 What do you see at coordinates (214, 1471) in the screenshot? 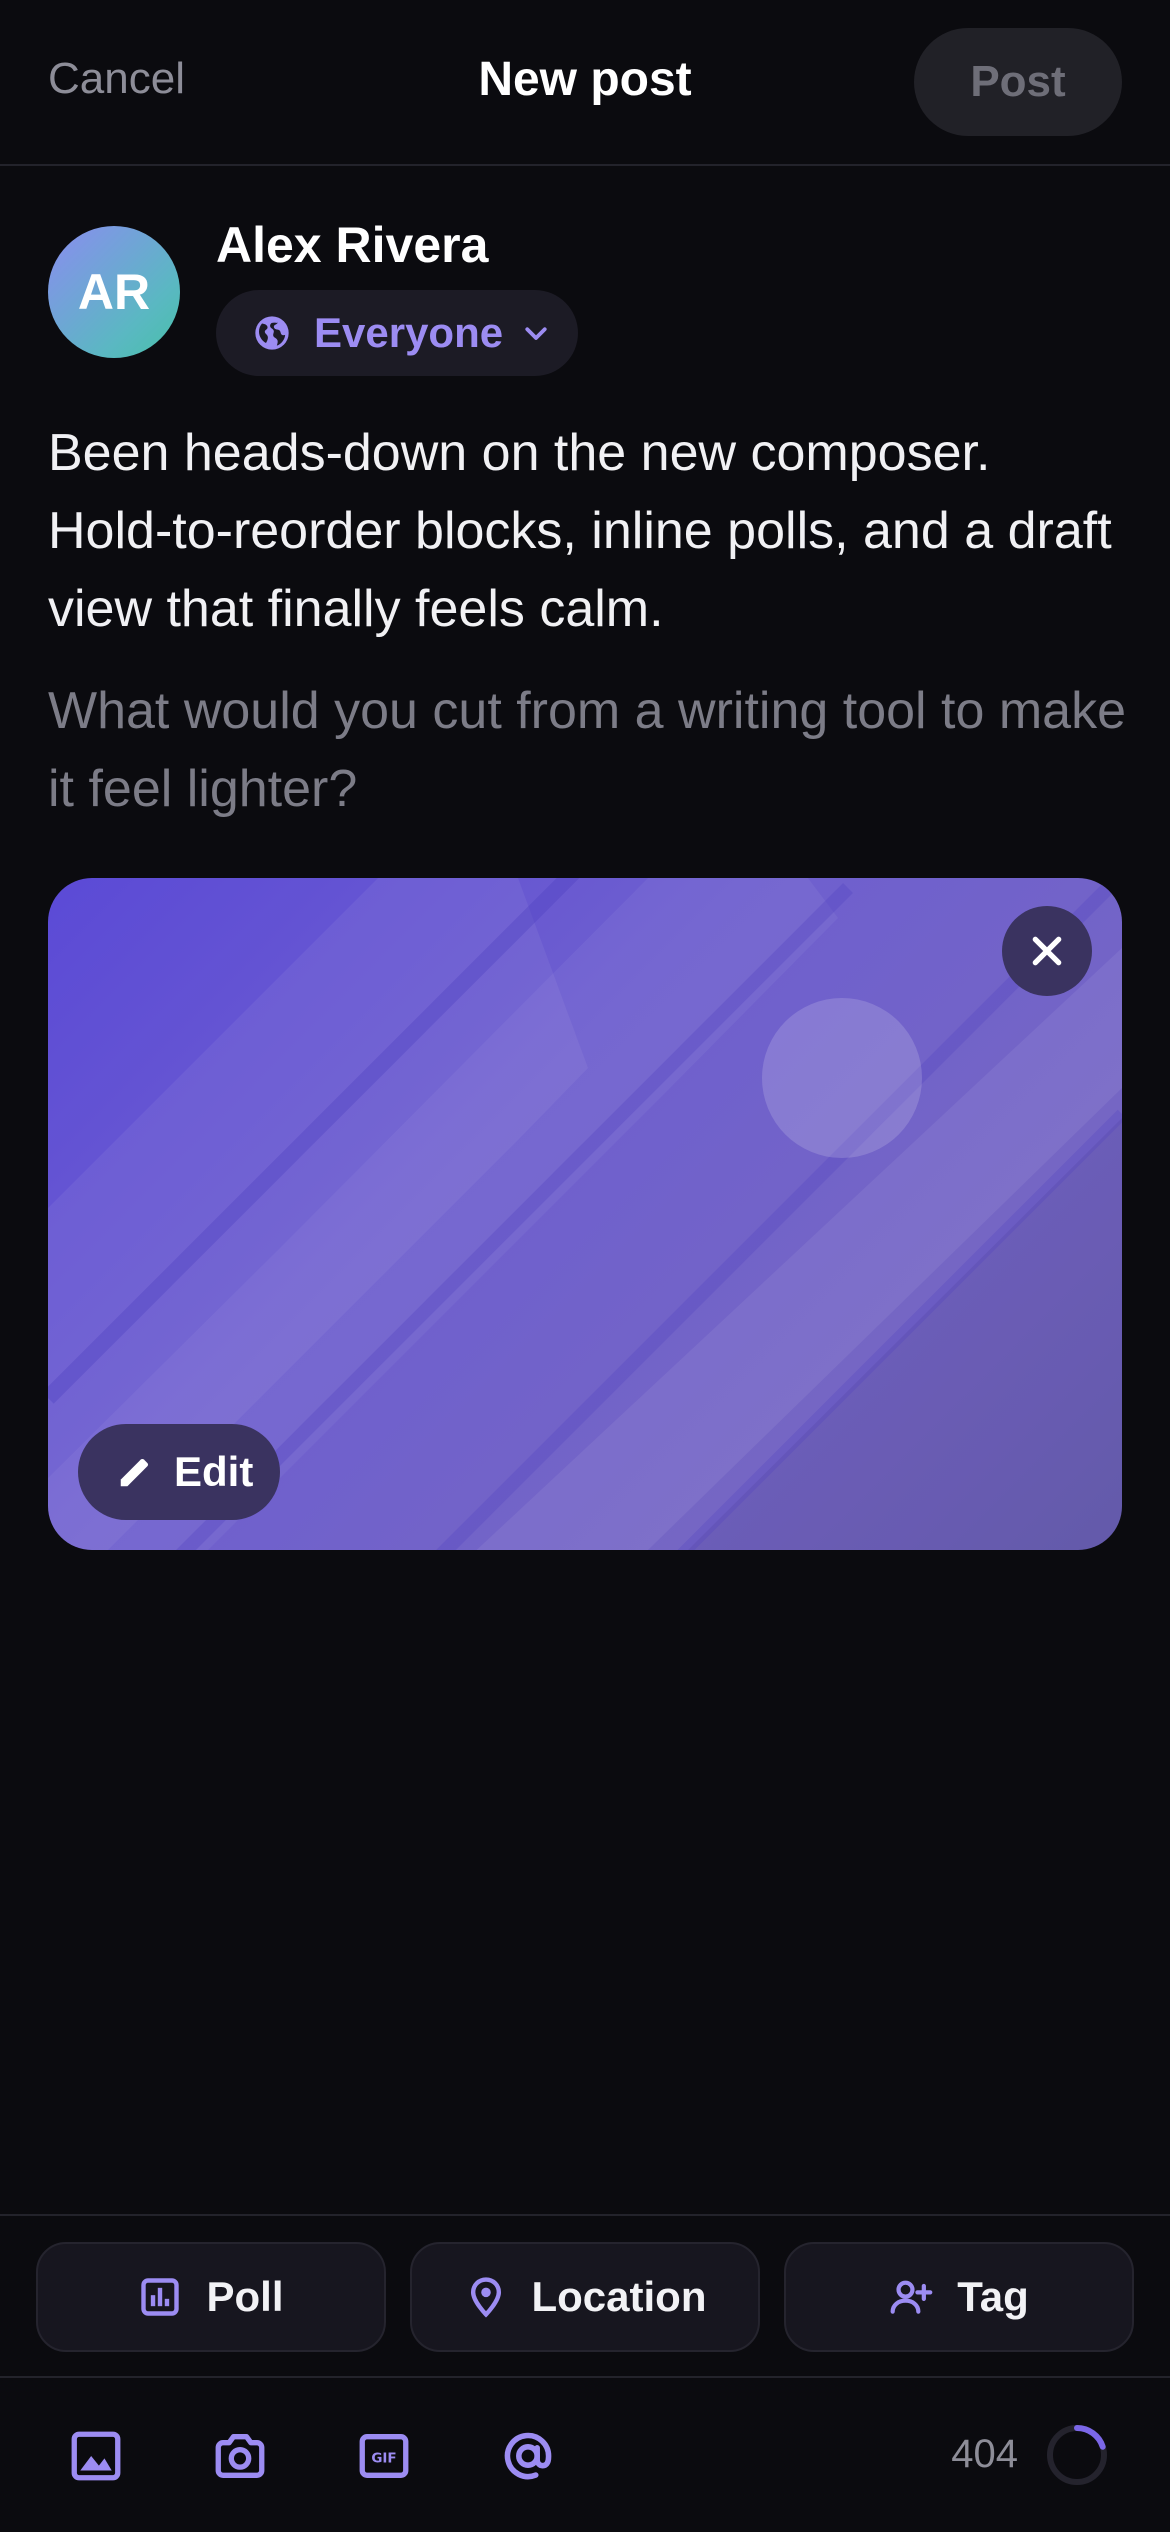
I see `edit-label: Edit` at bounding box center [214, 1471].